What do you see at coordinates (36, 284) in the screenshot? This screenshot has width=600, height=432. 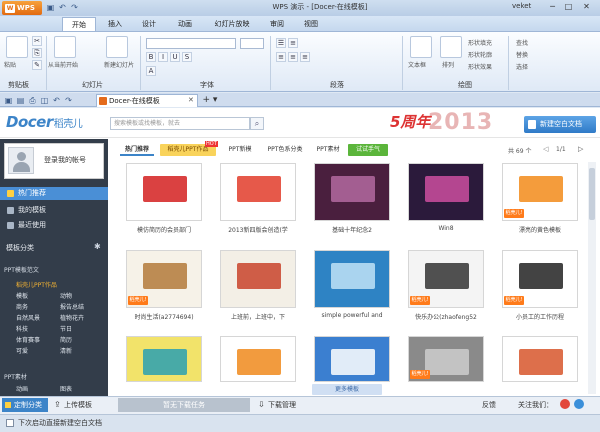 I see `category-link: 稻壳儿PPT作品` at bounding box center [36, 284].